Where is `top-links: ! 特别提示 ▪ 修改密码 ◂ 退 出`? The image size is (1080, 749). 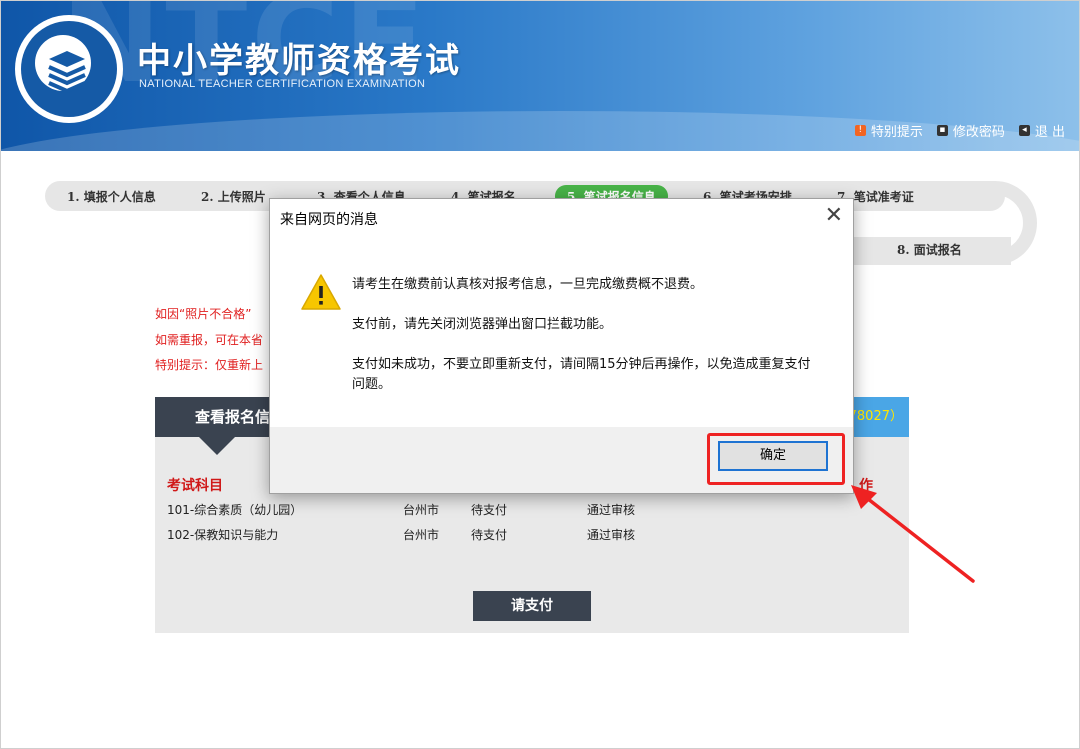
top-links: ! 特别提示 ▪ 修改密码 ◂ 退 出 is located at coordinates (959, 130).